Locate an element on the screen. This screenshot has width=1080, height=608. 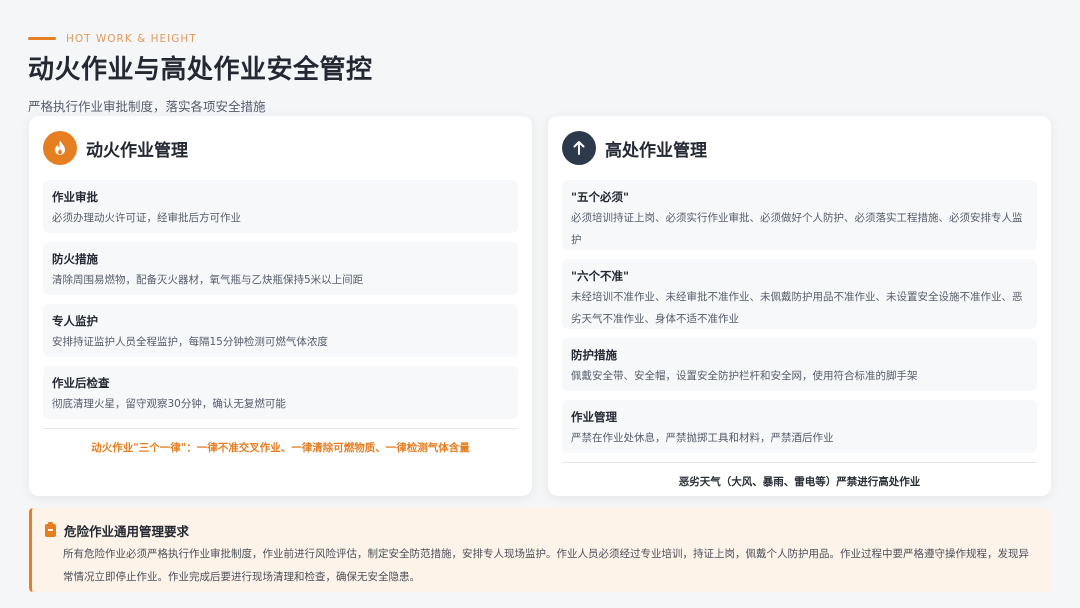
hot-work-card-title: 动火作业管理 is located at coordinates (137, 150).